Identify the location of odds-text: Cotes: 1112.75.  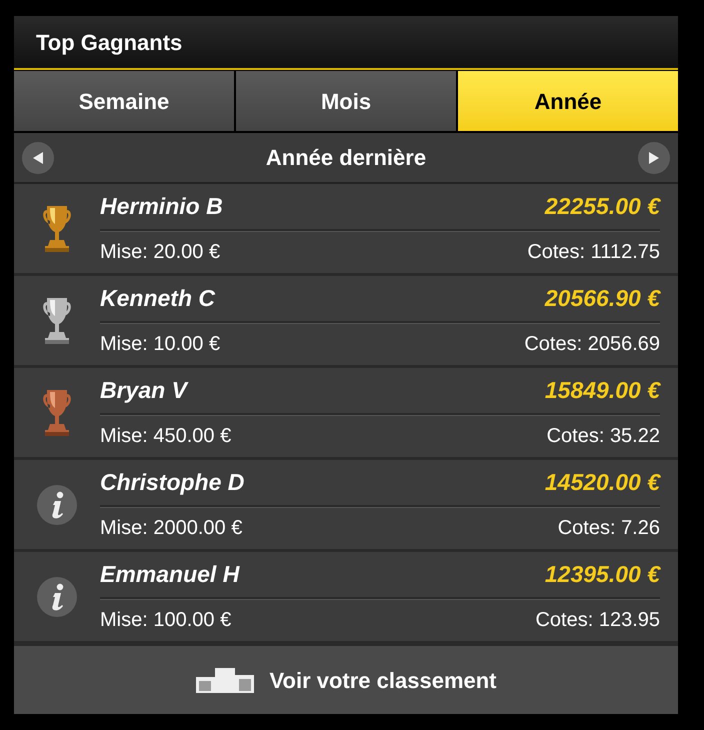
(593, 252).